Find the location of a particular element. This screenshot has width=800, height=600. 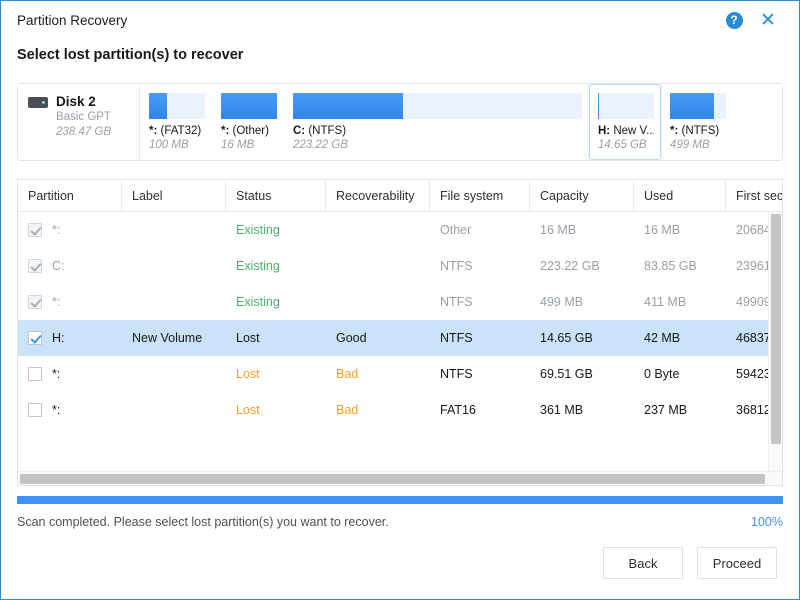

disk-type: Basic GPT is located at coordinates (83, 117).